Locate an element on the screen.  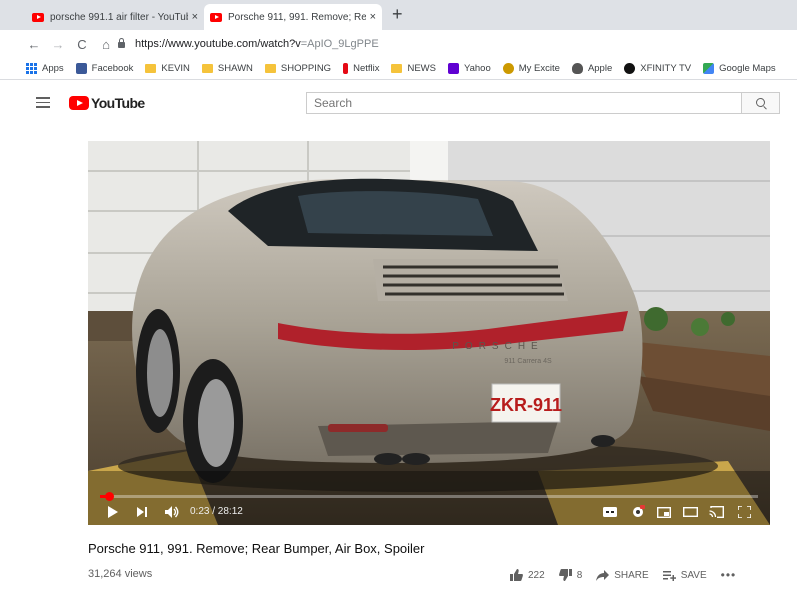
bookmark-google-maps: Google Maps is located at coordinates (739, 68).